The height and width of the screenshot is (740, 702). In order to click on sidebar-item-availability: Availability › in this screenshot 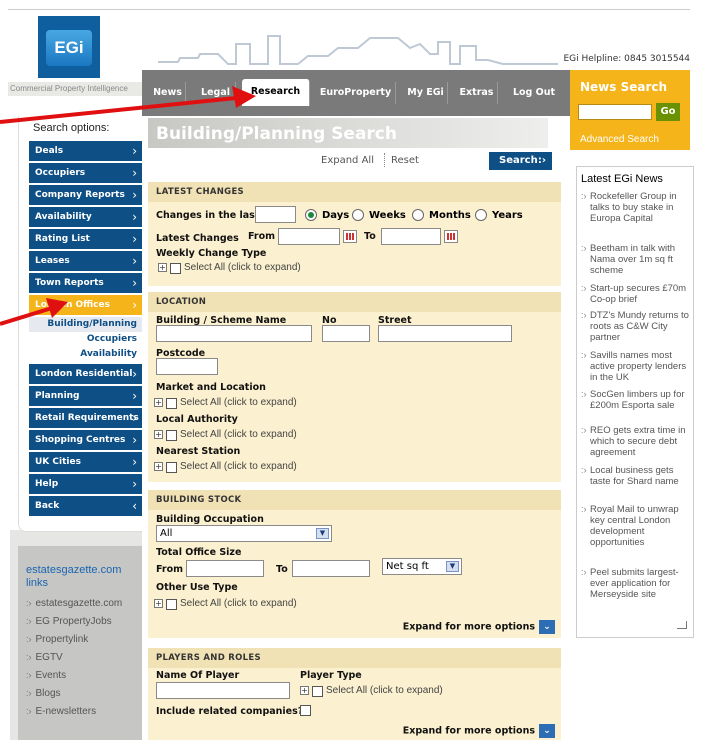, I will do `click(86, 217)`.